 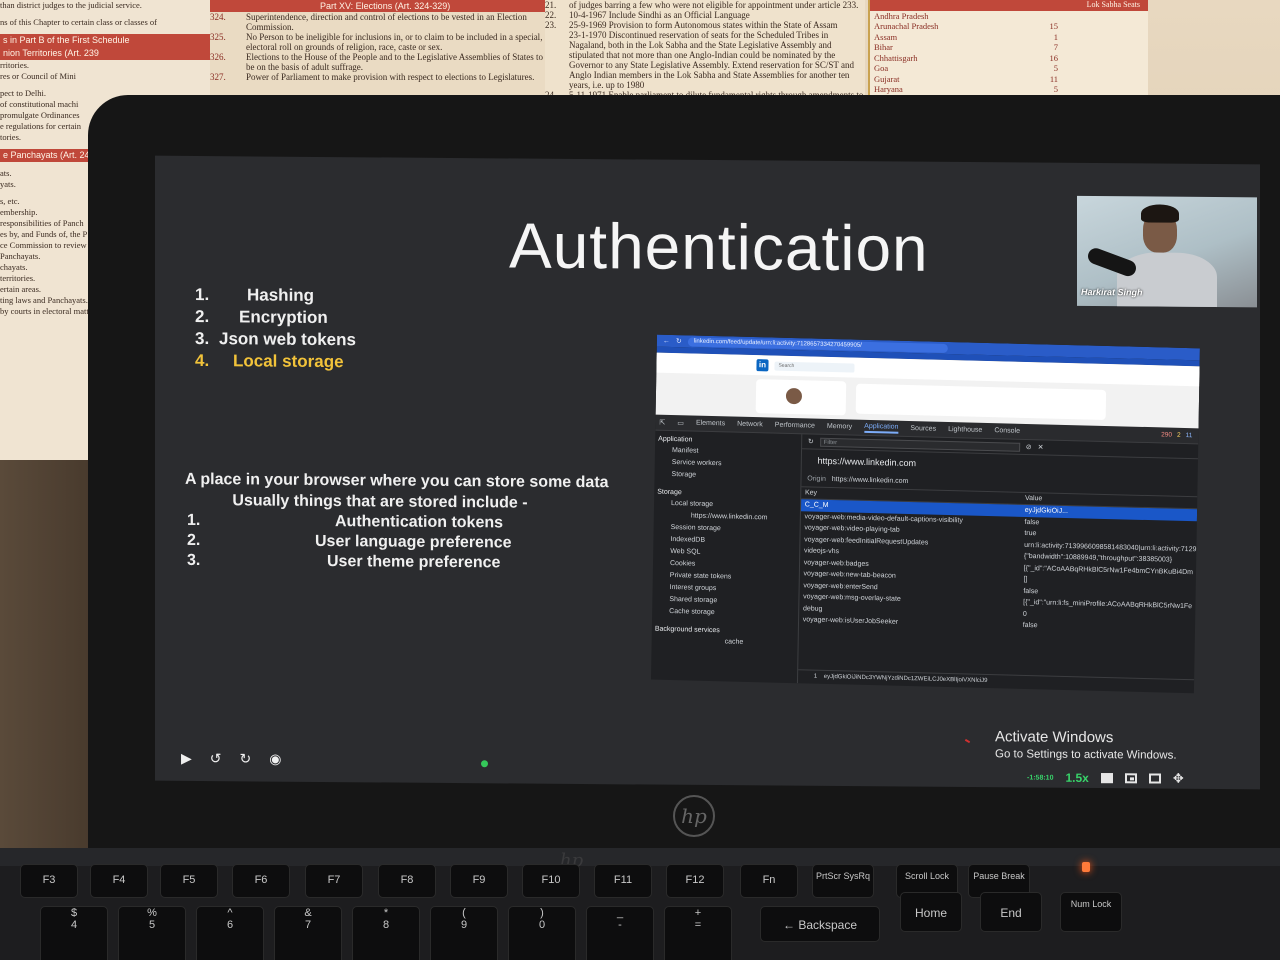 What do you see at coordinates (119, 881) in the screenshot?
I see `function-key: F4` at bounding box center [119, 881].